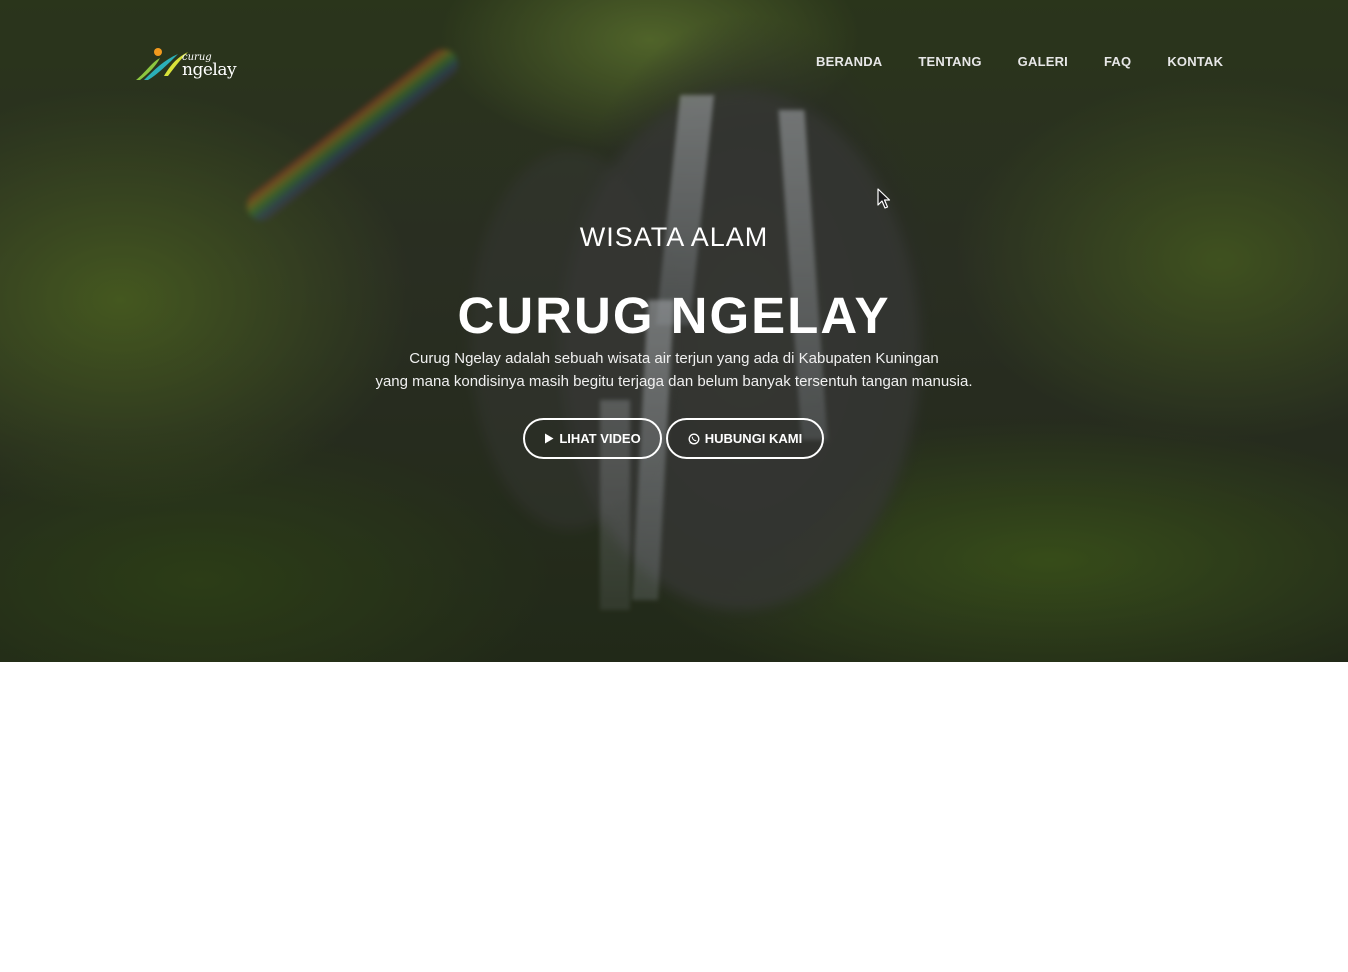 The height and width of the screenshot is (972, 1348). Describe the element at coordinates (1043, 63) in the screenshot. I see `nav-item-galeri: GALERI` at that location.